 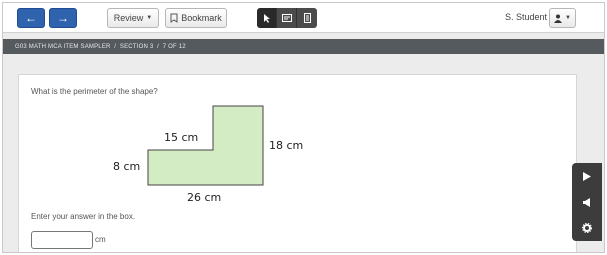 I want to click on arrow-left-icon: ←, so click(x=31, y=18).